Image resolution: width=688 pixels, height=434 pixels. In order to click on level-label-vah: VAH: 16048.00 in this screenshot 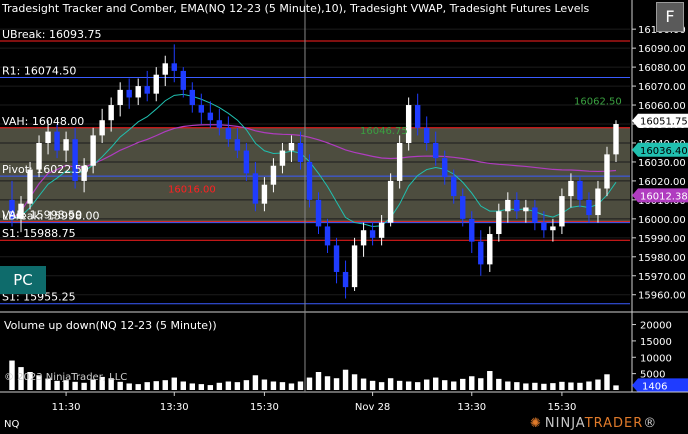, I will do `click(43, 121)`.